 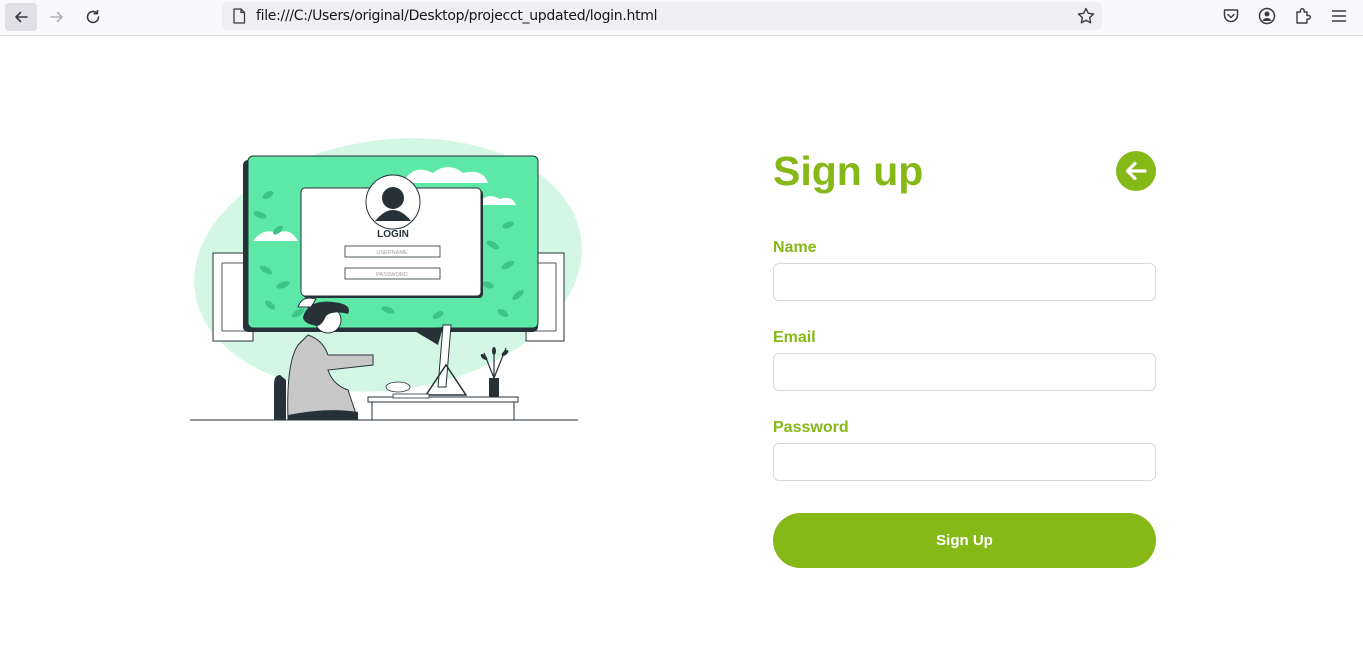 What do you see at coordinates (964, 462) in the screenshot?
I see `password-field` at bounding box center [964, 462].